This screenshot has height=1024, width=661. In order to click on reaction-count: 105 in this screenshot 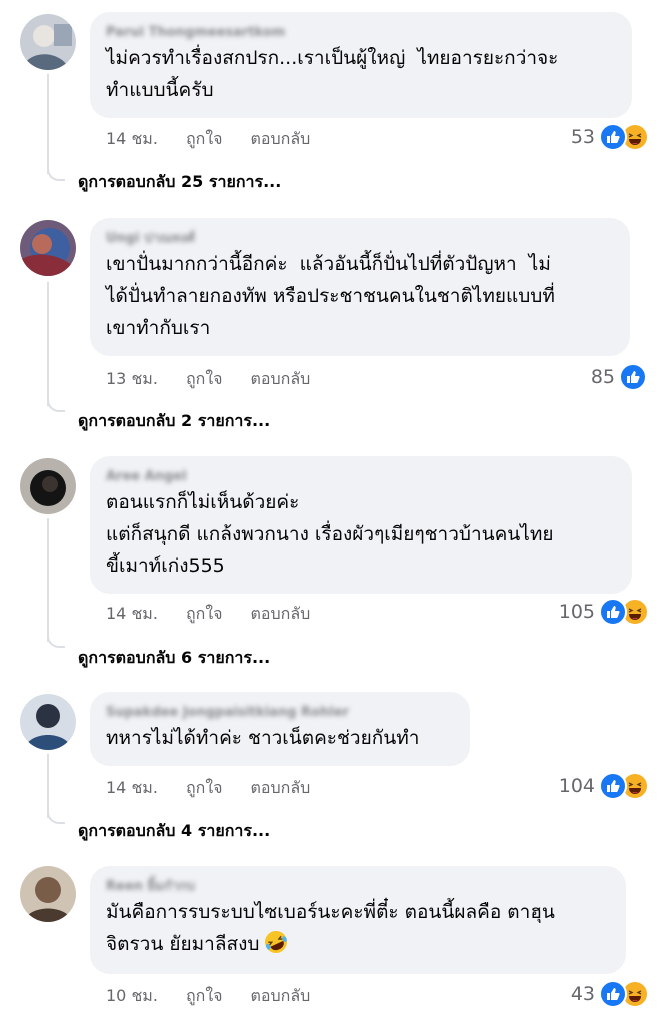, I will do `click(576, 612)`.